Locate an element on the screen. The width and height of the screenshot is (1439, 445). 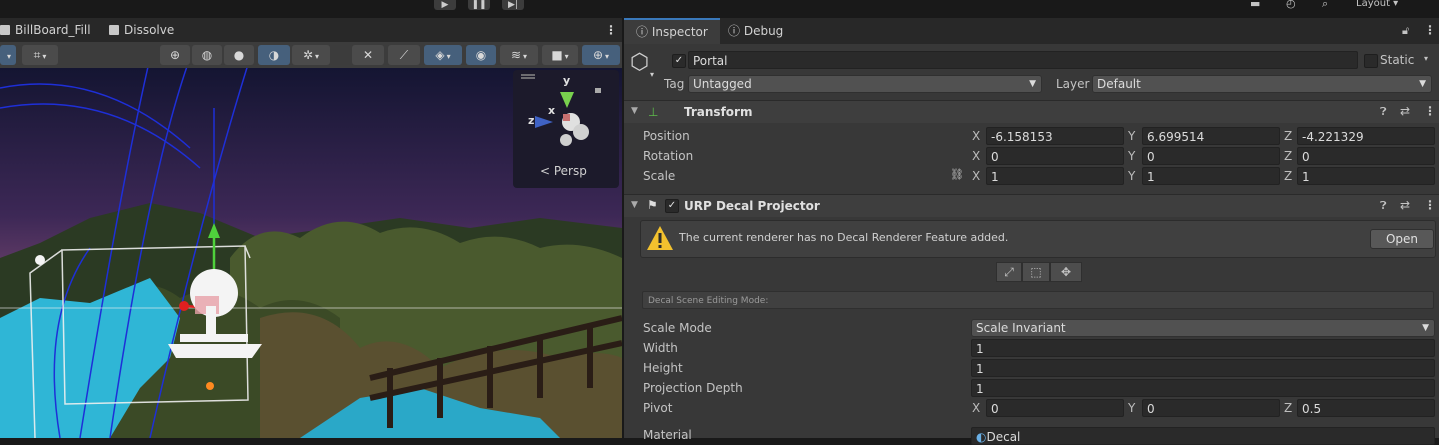
constrain-proportions-icon: ⛓︎ is located at coordinates (957, 174).